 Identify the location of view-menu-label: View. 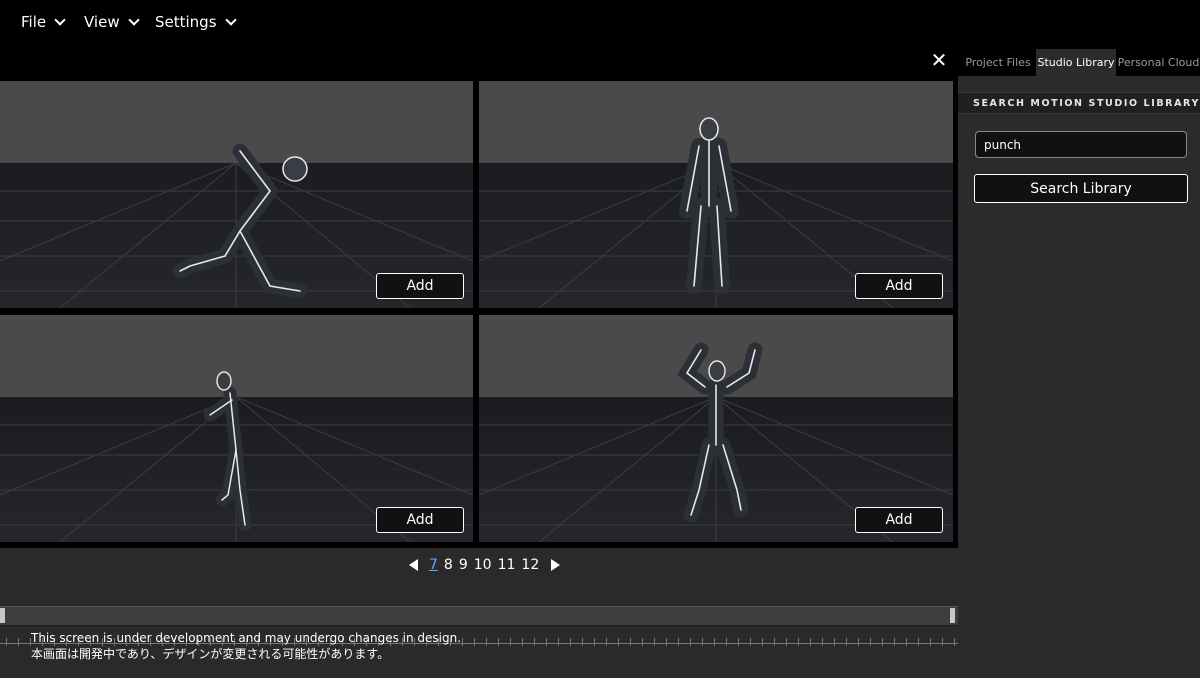
(102, 22).